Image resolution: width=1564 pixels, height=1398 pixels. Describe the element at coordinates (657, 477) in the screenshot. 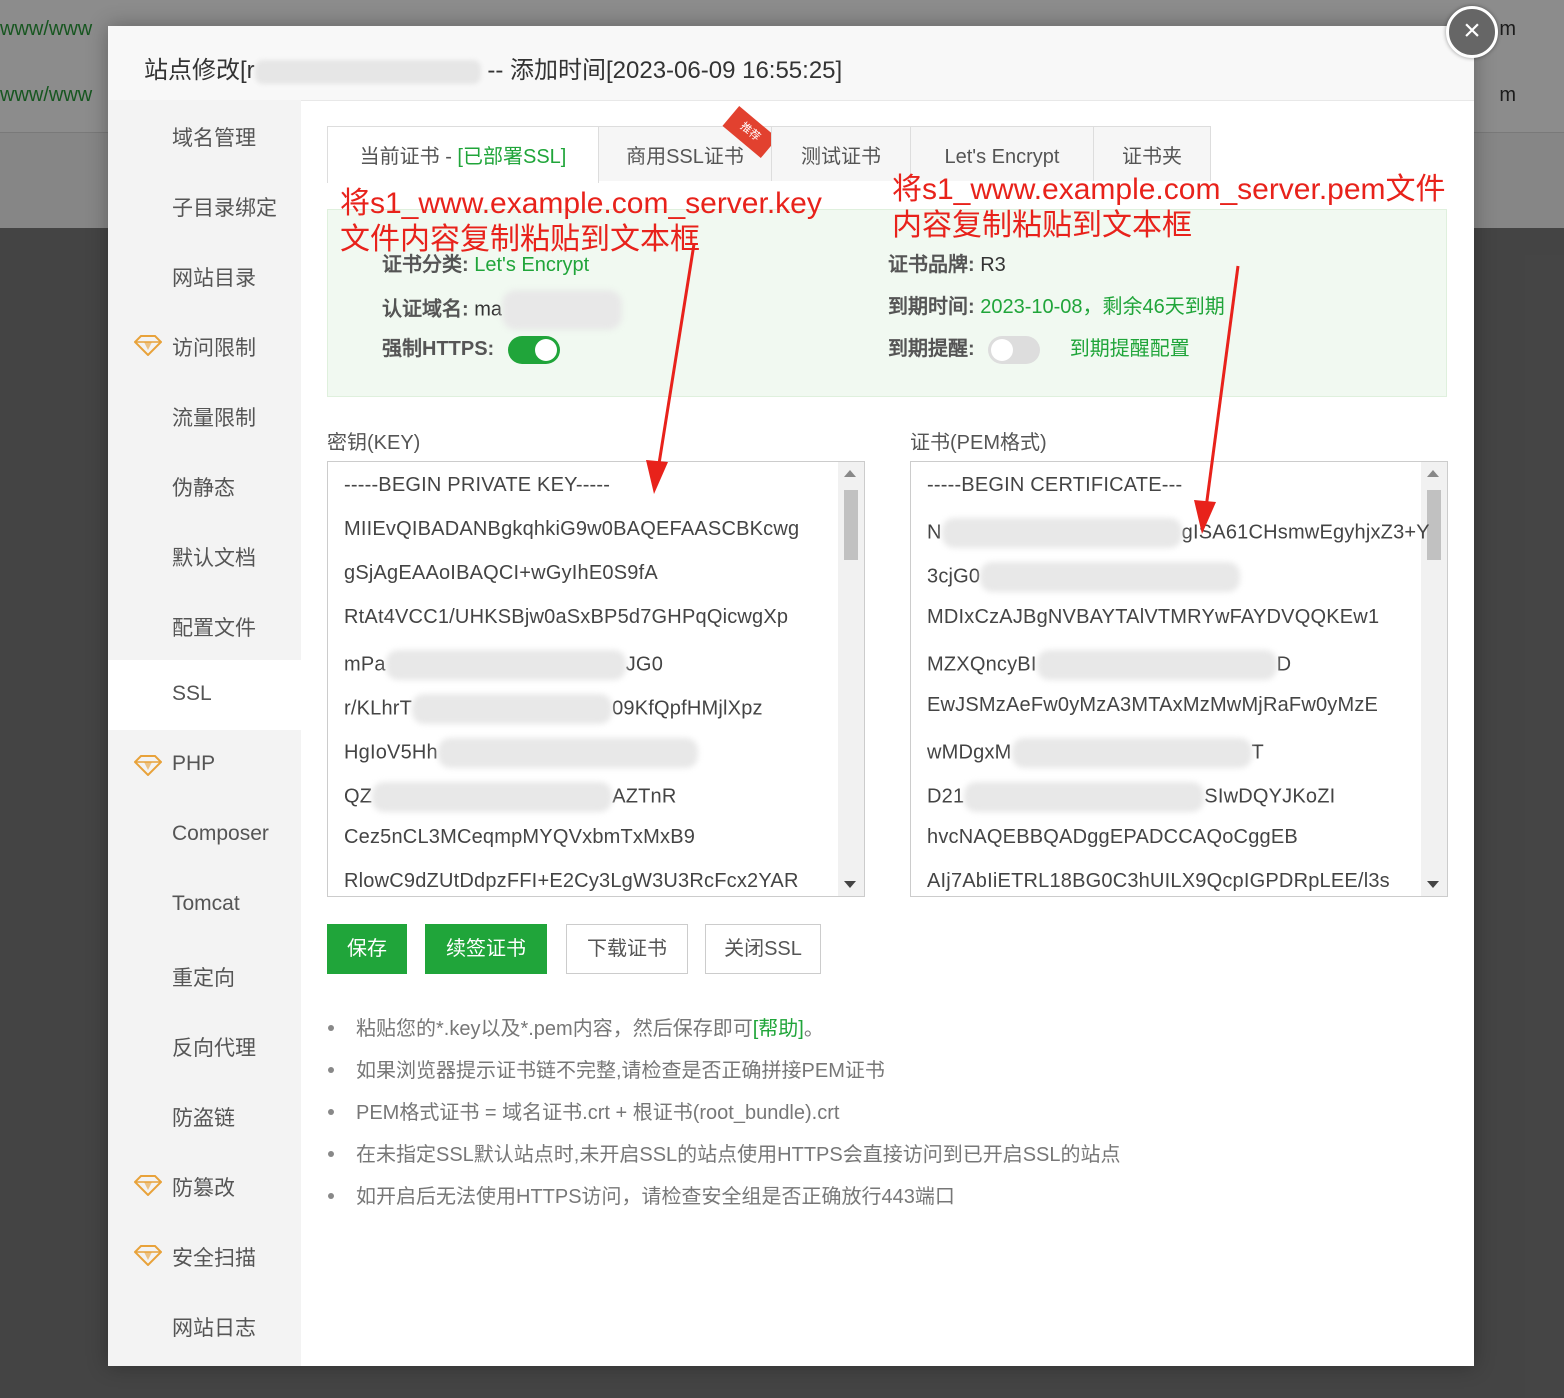

I see `arrow-to-key-head` at that location.